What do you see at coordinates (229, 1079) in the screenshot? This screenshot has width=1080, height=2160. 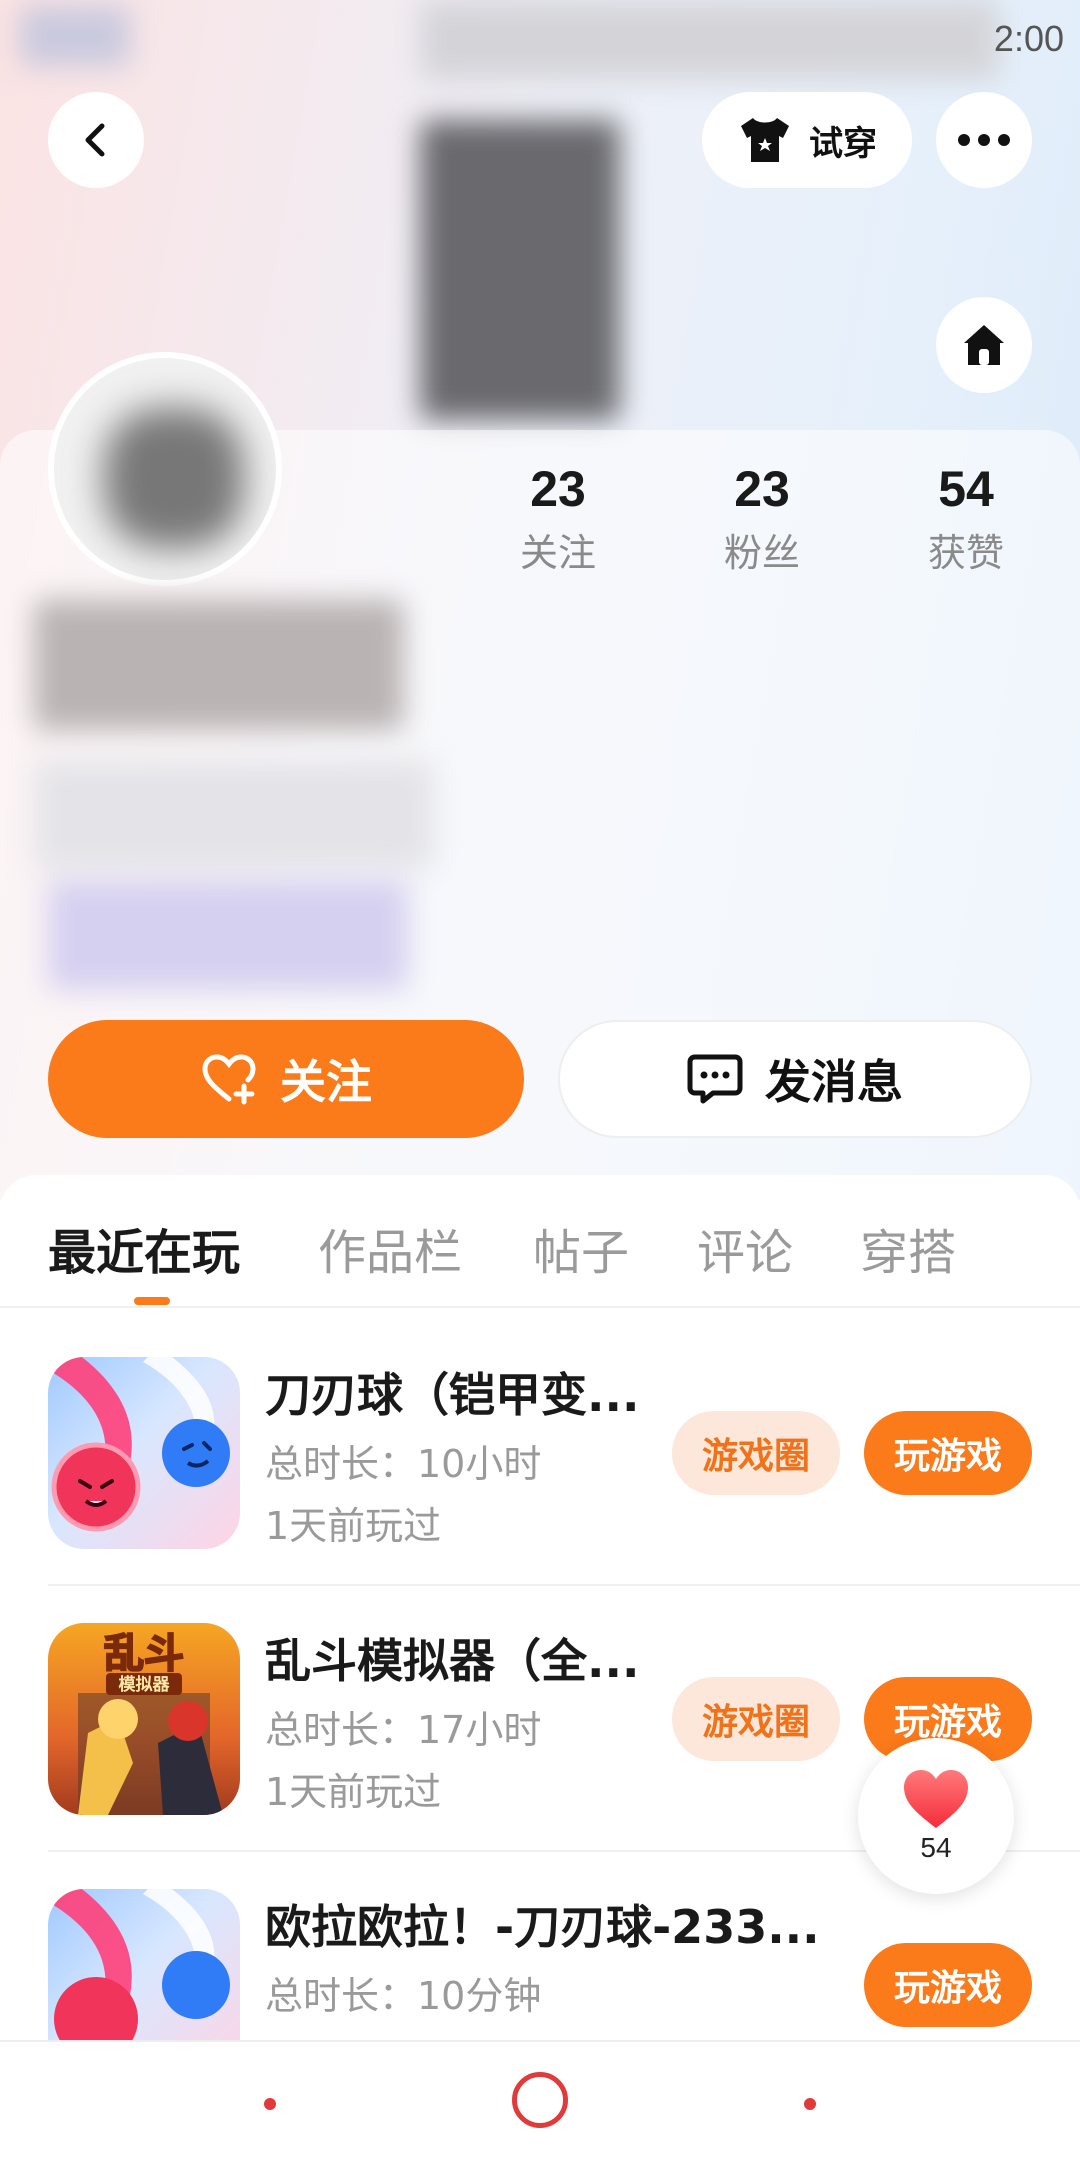 I see `heart-add-icon` at bounding box center [229, 1079].